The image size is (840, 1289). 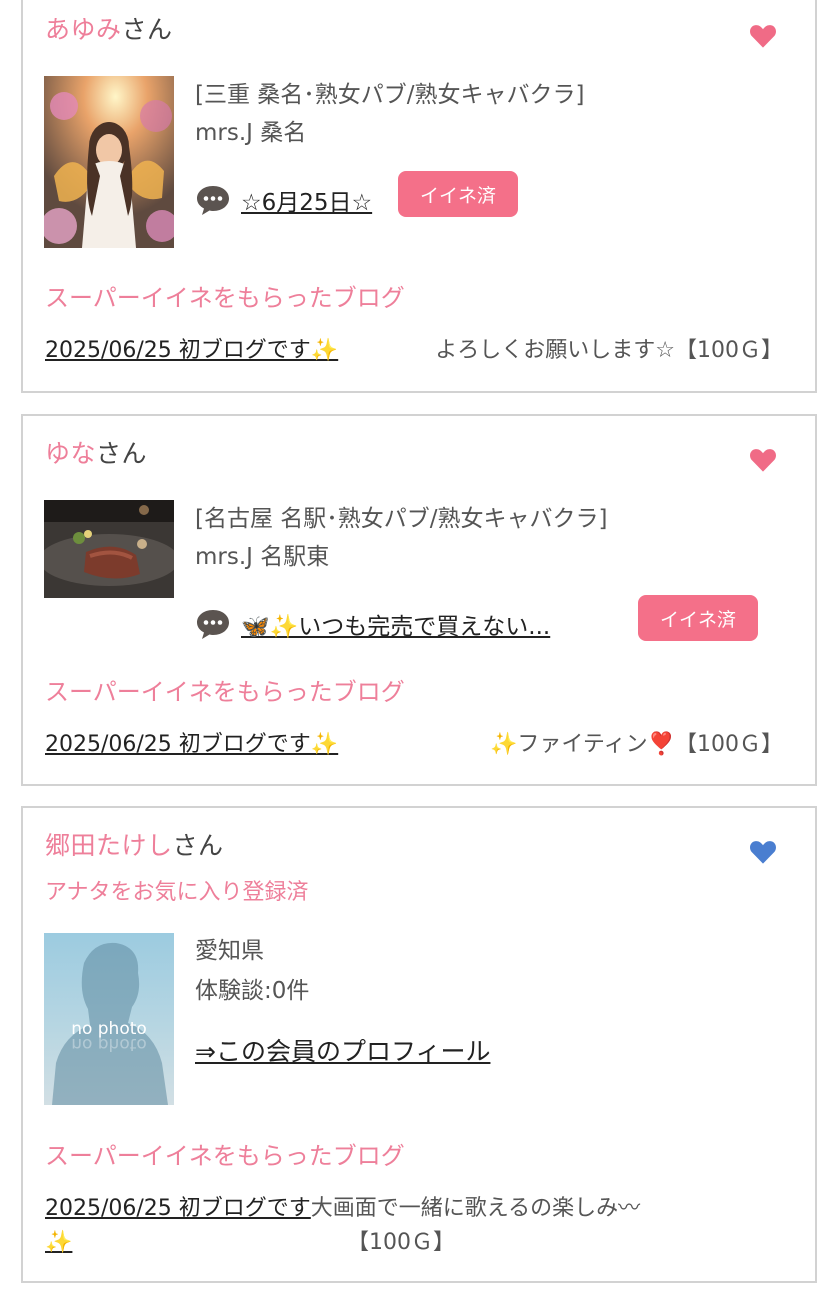 I want to click on blog-date-link: 2025/06/25 初ブログです, so click(x=178, y=1208).